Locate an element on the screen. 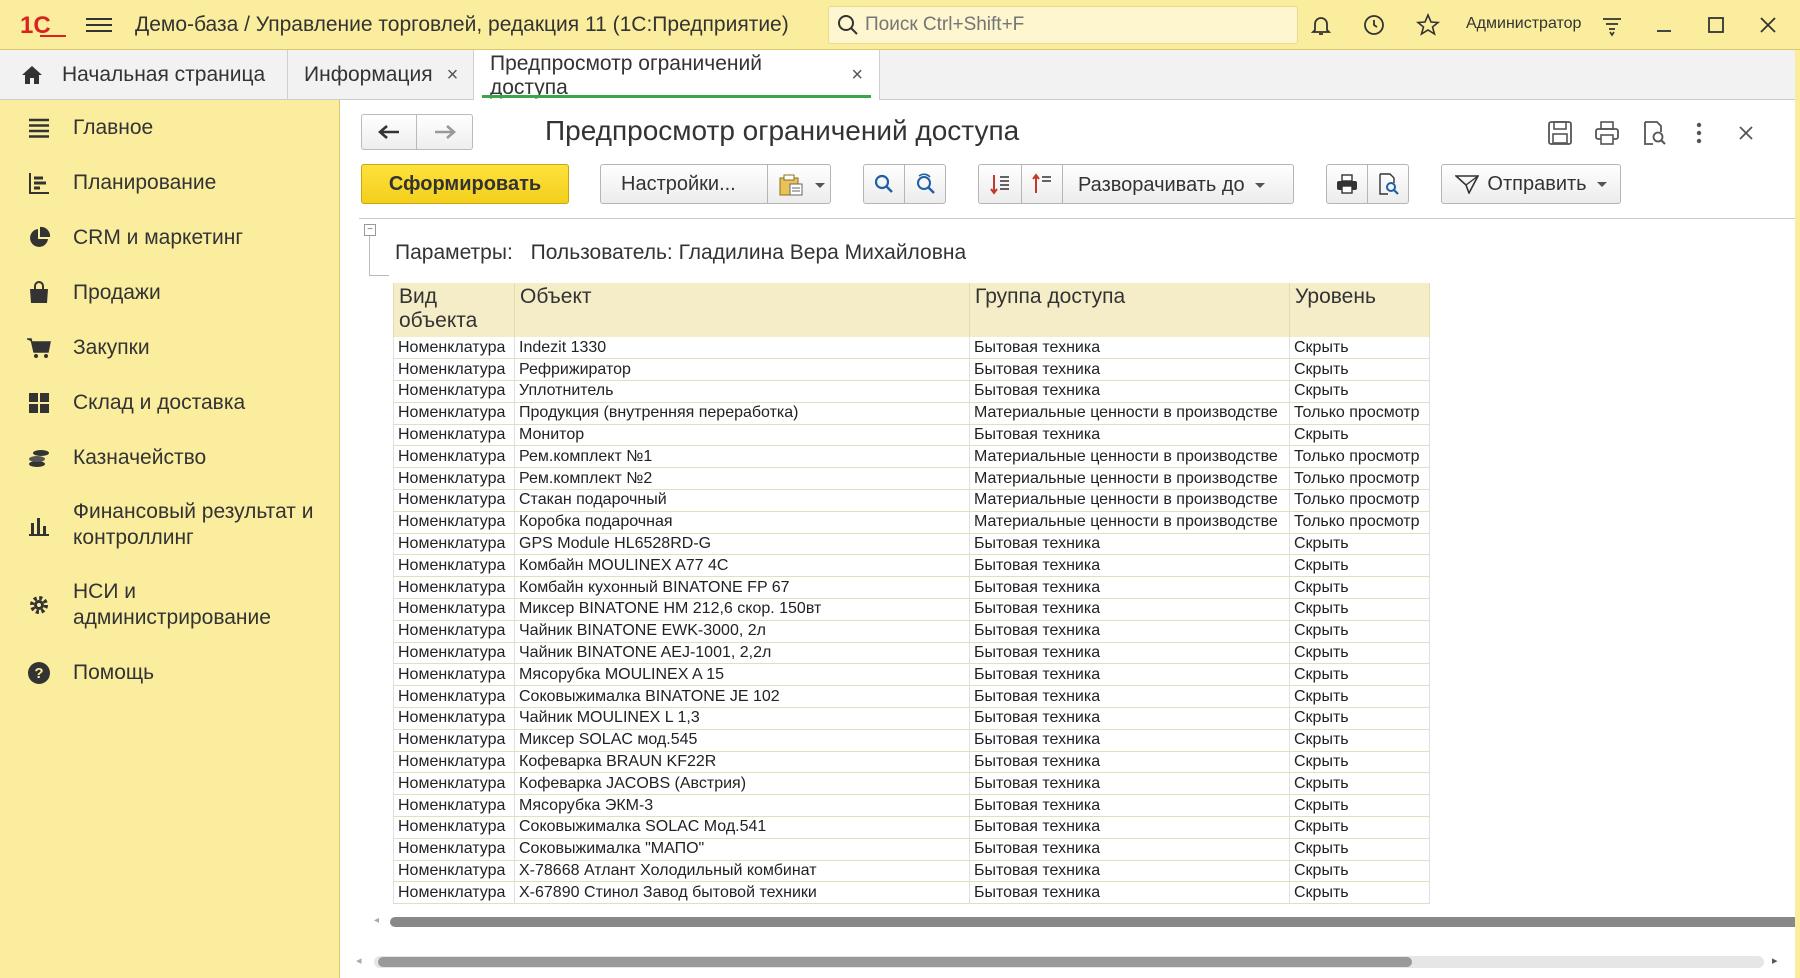  close-tab-icon: × is located at coordinates (857, 75).